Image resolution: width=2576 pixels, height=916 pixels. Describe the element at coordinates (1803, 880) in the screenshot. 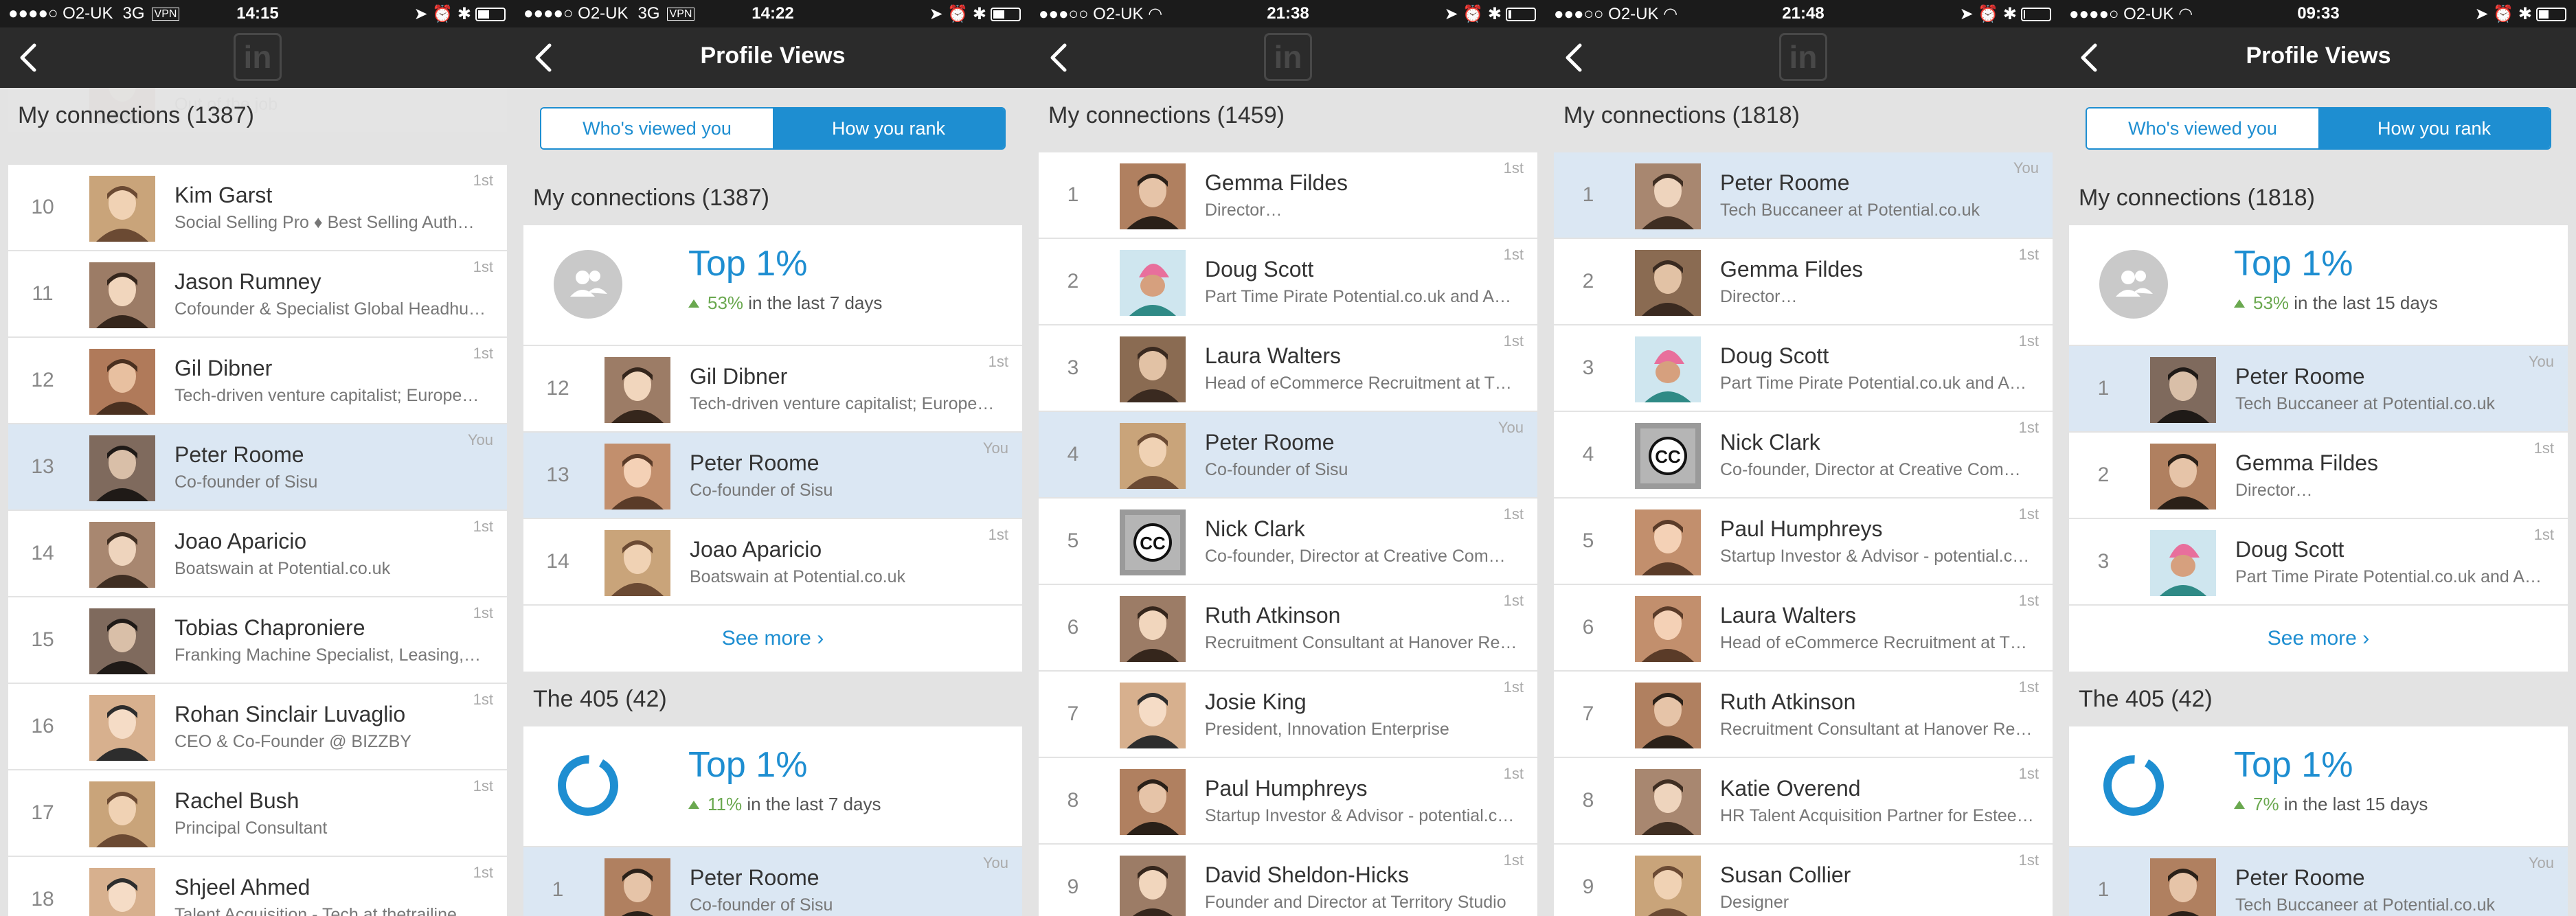

I see `connection-row: 9 Susan Collier Designer 1st` at that location.